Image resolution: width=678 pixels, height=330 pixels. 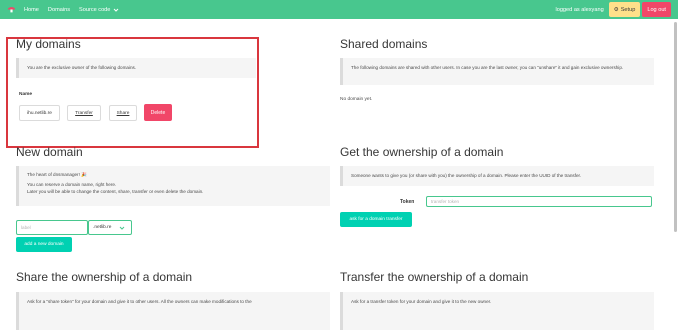 What do you see at coordinates (11, 9) in the screenshot?
I see `mushroom-icon` at bounding box center [11, 9].